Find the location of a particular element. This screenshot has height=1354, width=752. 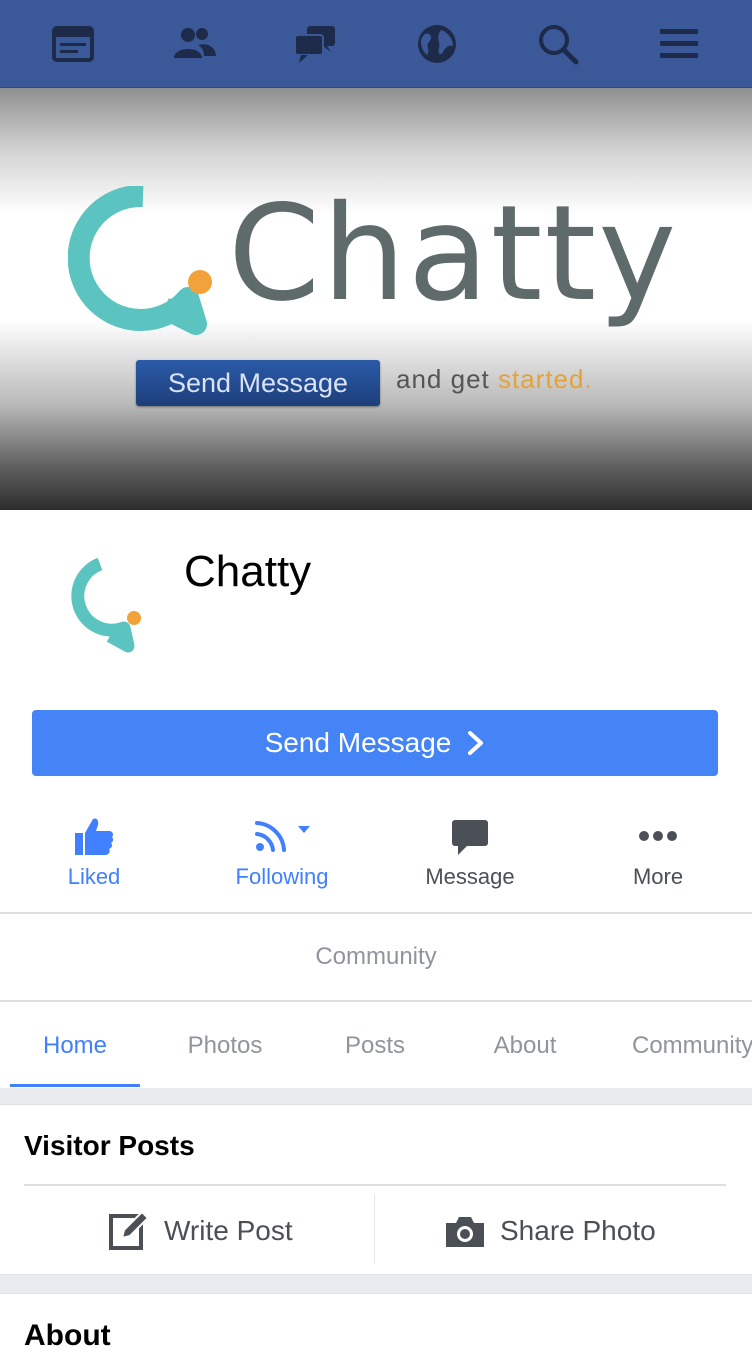

tab-posts: Posts is located at coordinates (375, 1045).